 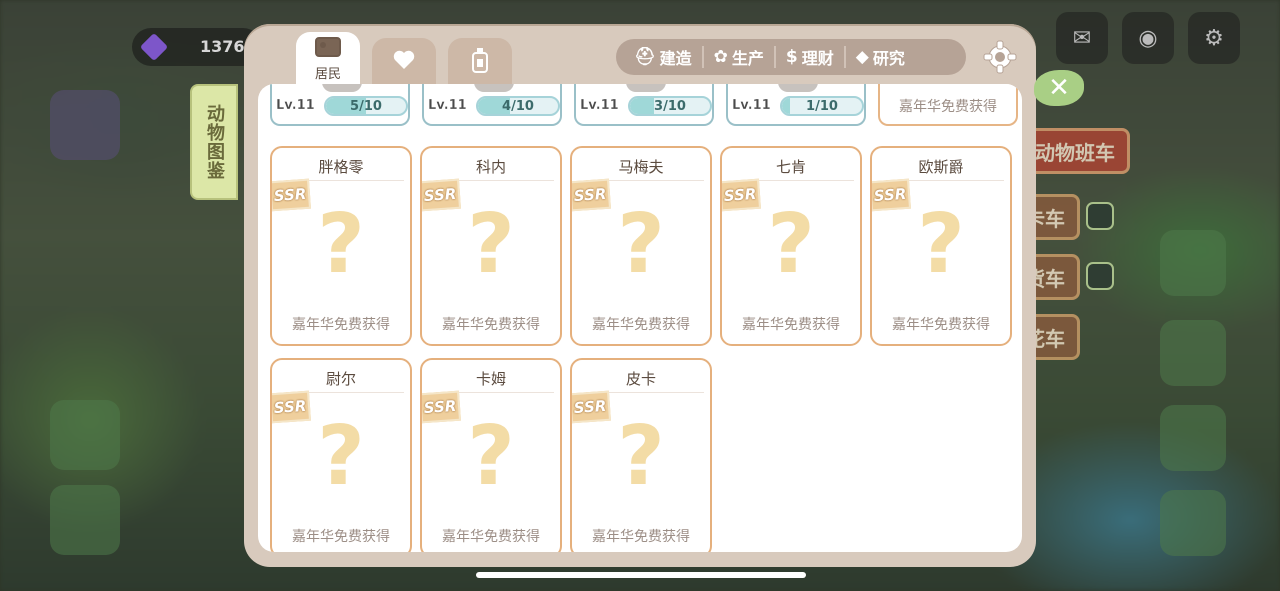 I want to click on category-build: ⛑ 建造, so click(x=663, y=57).